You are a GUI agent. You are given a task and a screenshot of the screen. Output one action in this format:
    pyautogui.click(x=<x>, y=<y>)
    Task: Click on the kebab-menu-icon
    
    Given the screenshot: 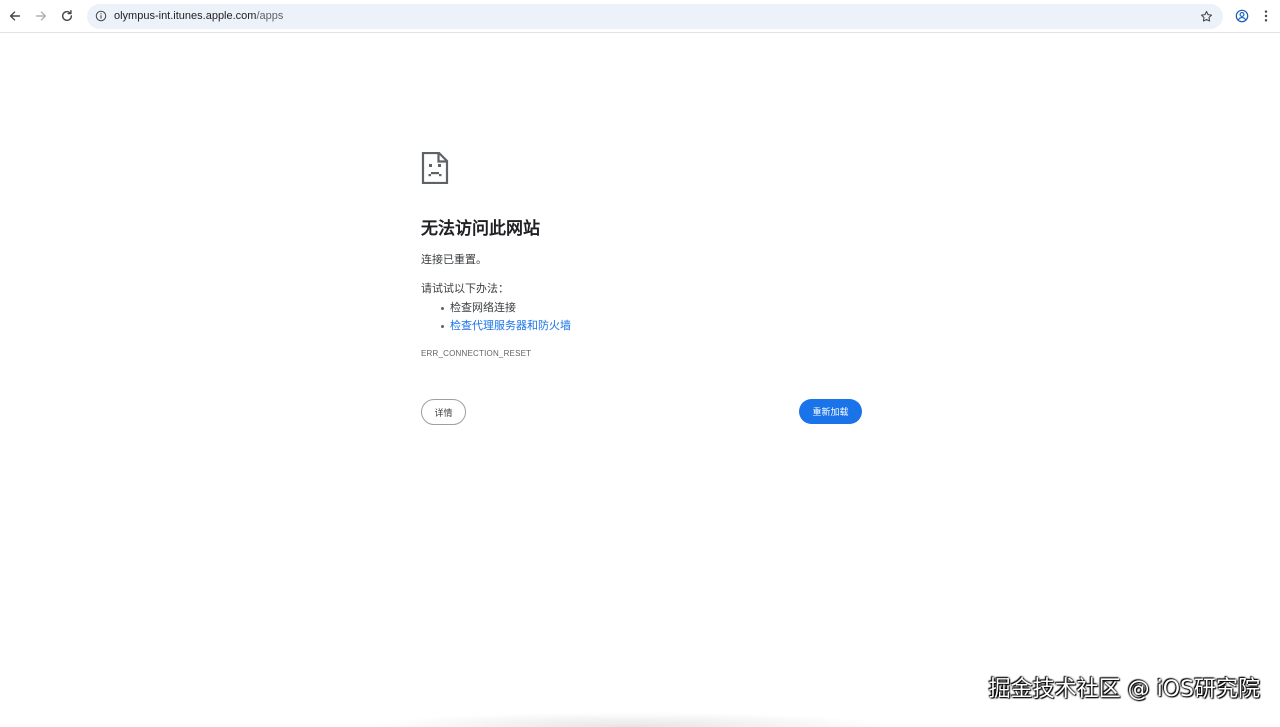 What is the action you would take?
    pyautogui.click(x=1266, y=16)
    